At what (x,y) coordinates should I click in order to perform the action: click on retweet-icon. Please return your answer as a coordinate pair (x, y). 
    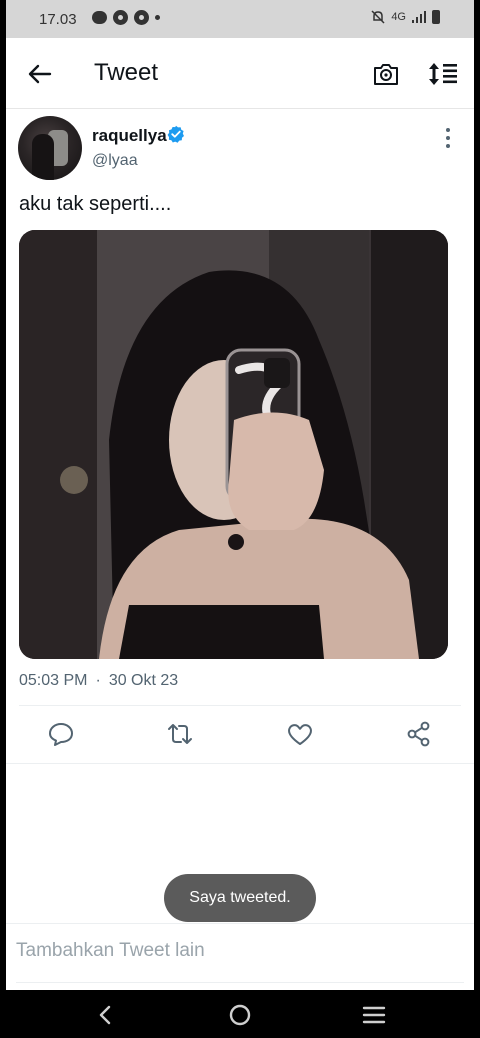
    Looking at the image, I should click on (180, 734).